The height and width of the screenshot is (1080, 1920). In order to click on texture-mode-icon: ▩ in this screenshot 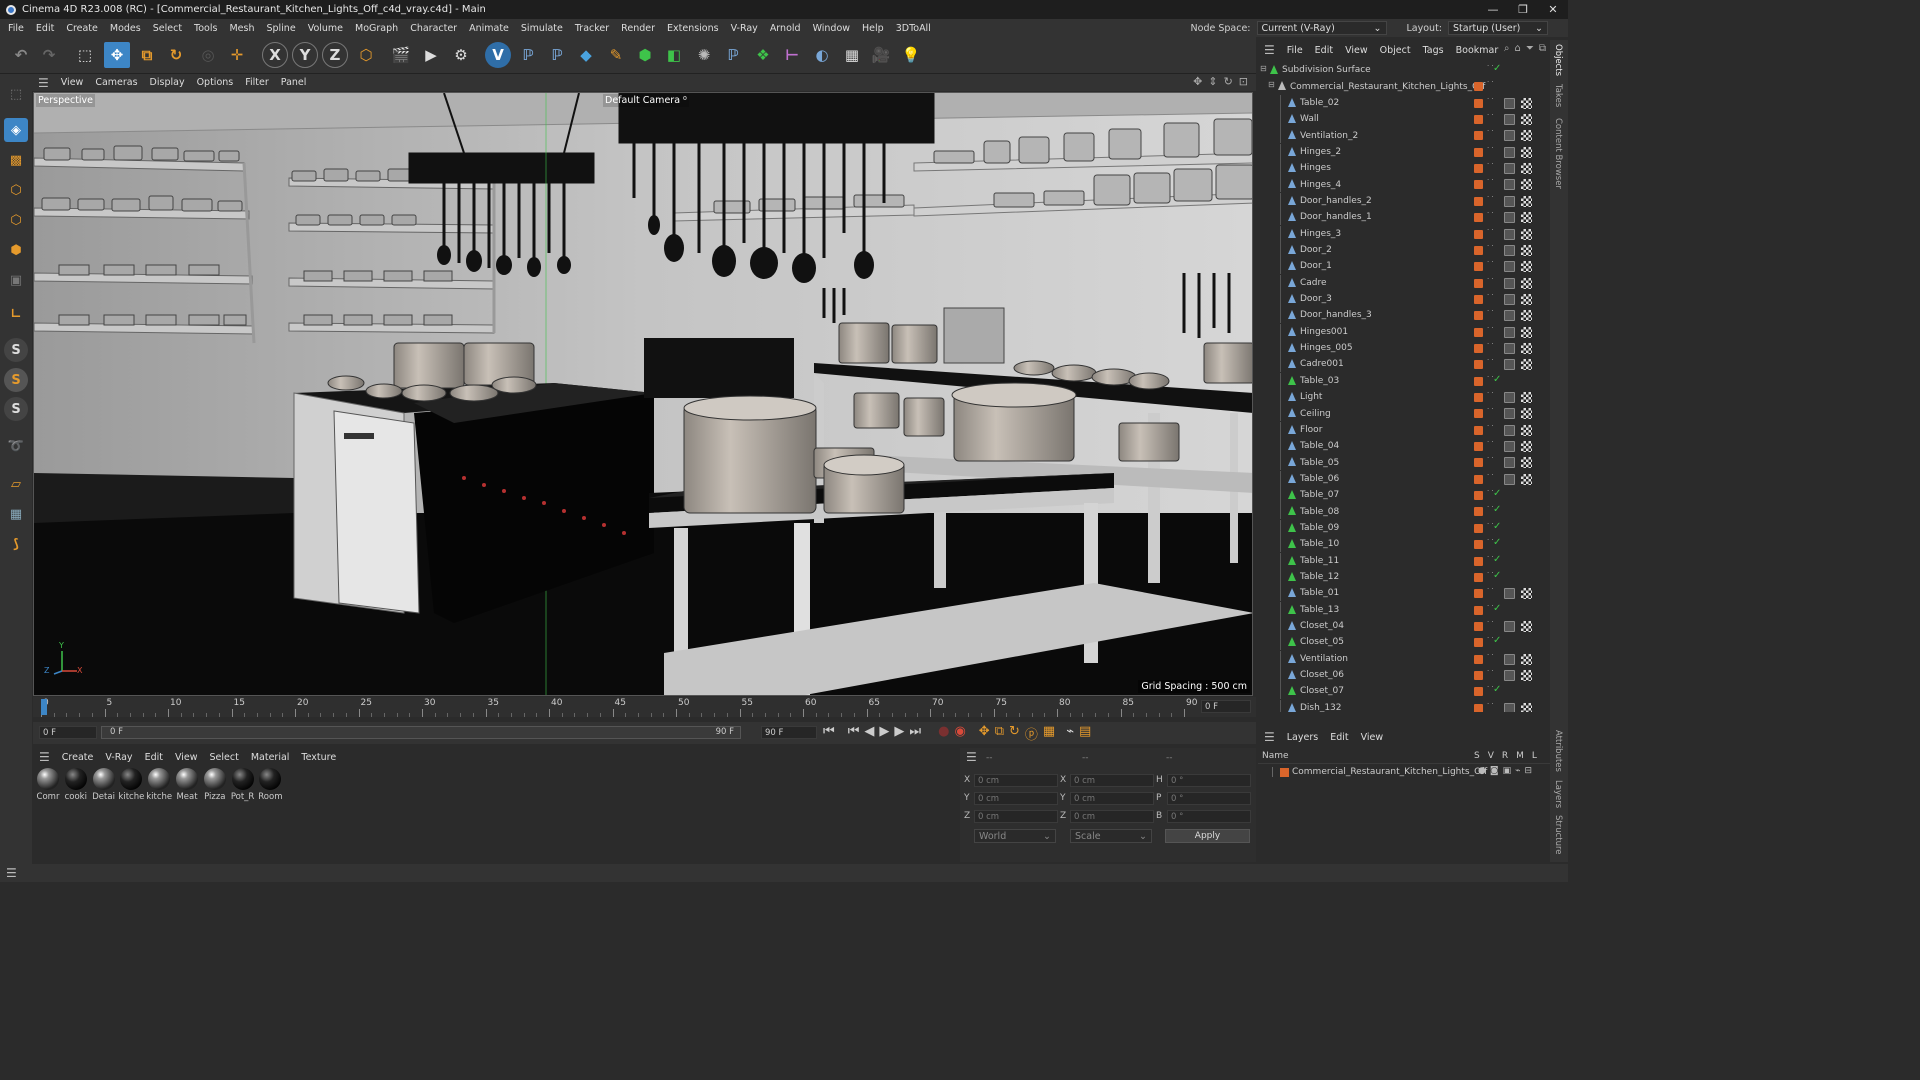, I will do `click(16, 160)`.